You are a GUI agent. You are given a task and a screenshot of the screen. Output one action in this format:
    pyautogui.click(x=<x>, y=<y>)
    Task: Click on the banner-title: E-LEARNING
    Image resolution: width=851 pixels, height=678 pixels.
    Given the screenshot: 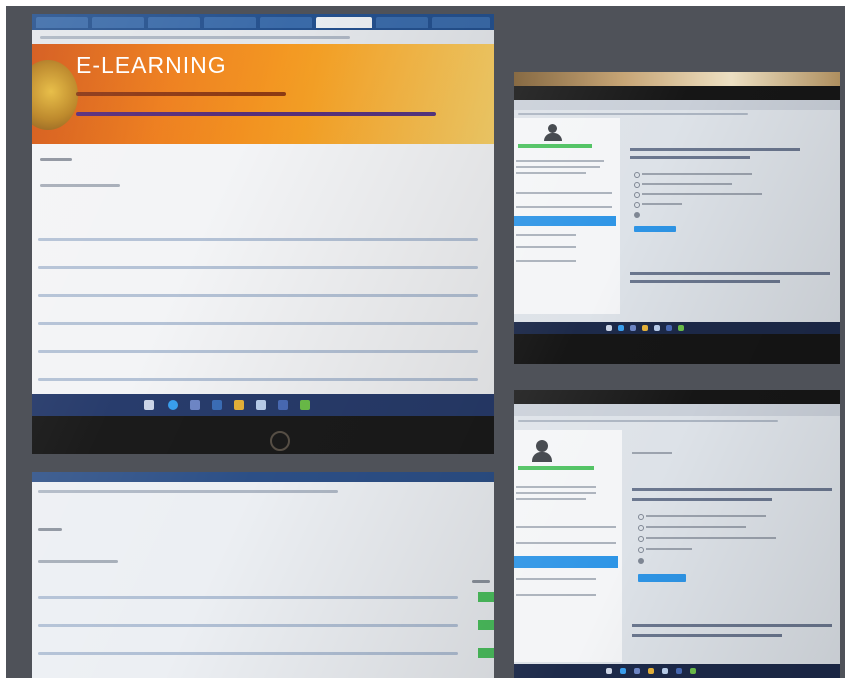 What is the action you would take?
    pyautogui.click(x=151, y=65)
    